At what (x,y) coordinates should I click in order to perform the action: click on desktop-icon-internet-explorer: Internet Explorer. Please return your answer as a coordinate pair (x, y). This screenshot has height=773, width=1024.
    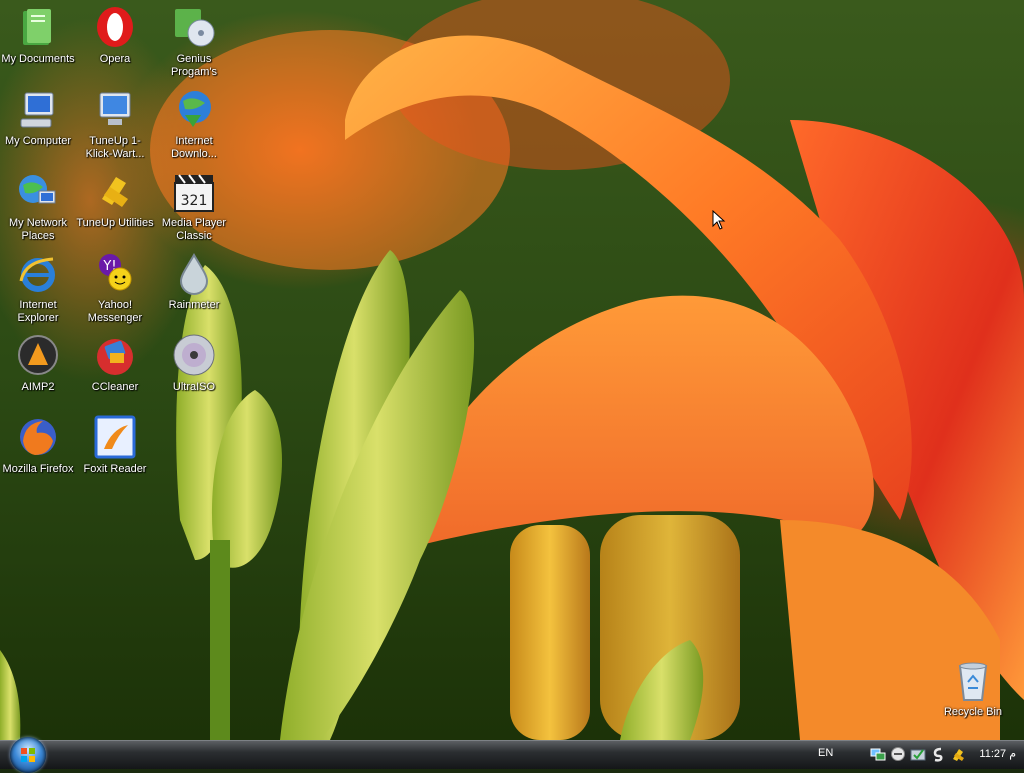
    Looking at the image, I should click on (38, 288).